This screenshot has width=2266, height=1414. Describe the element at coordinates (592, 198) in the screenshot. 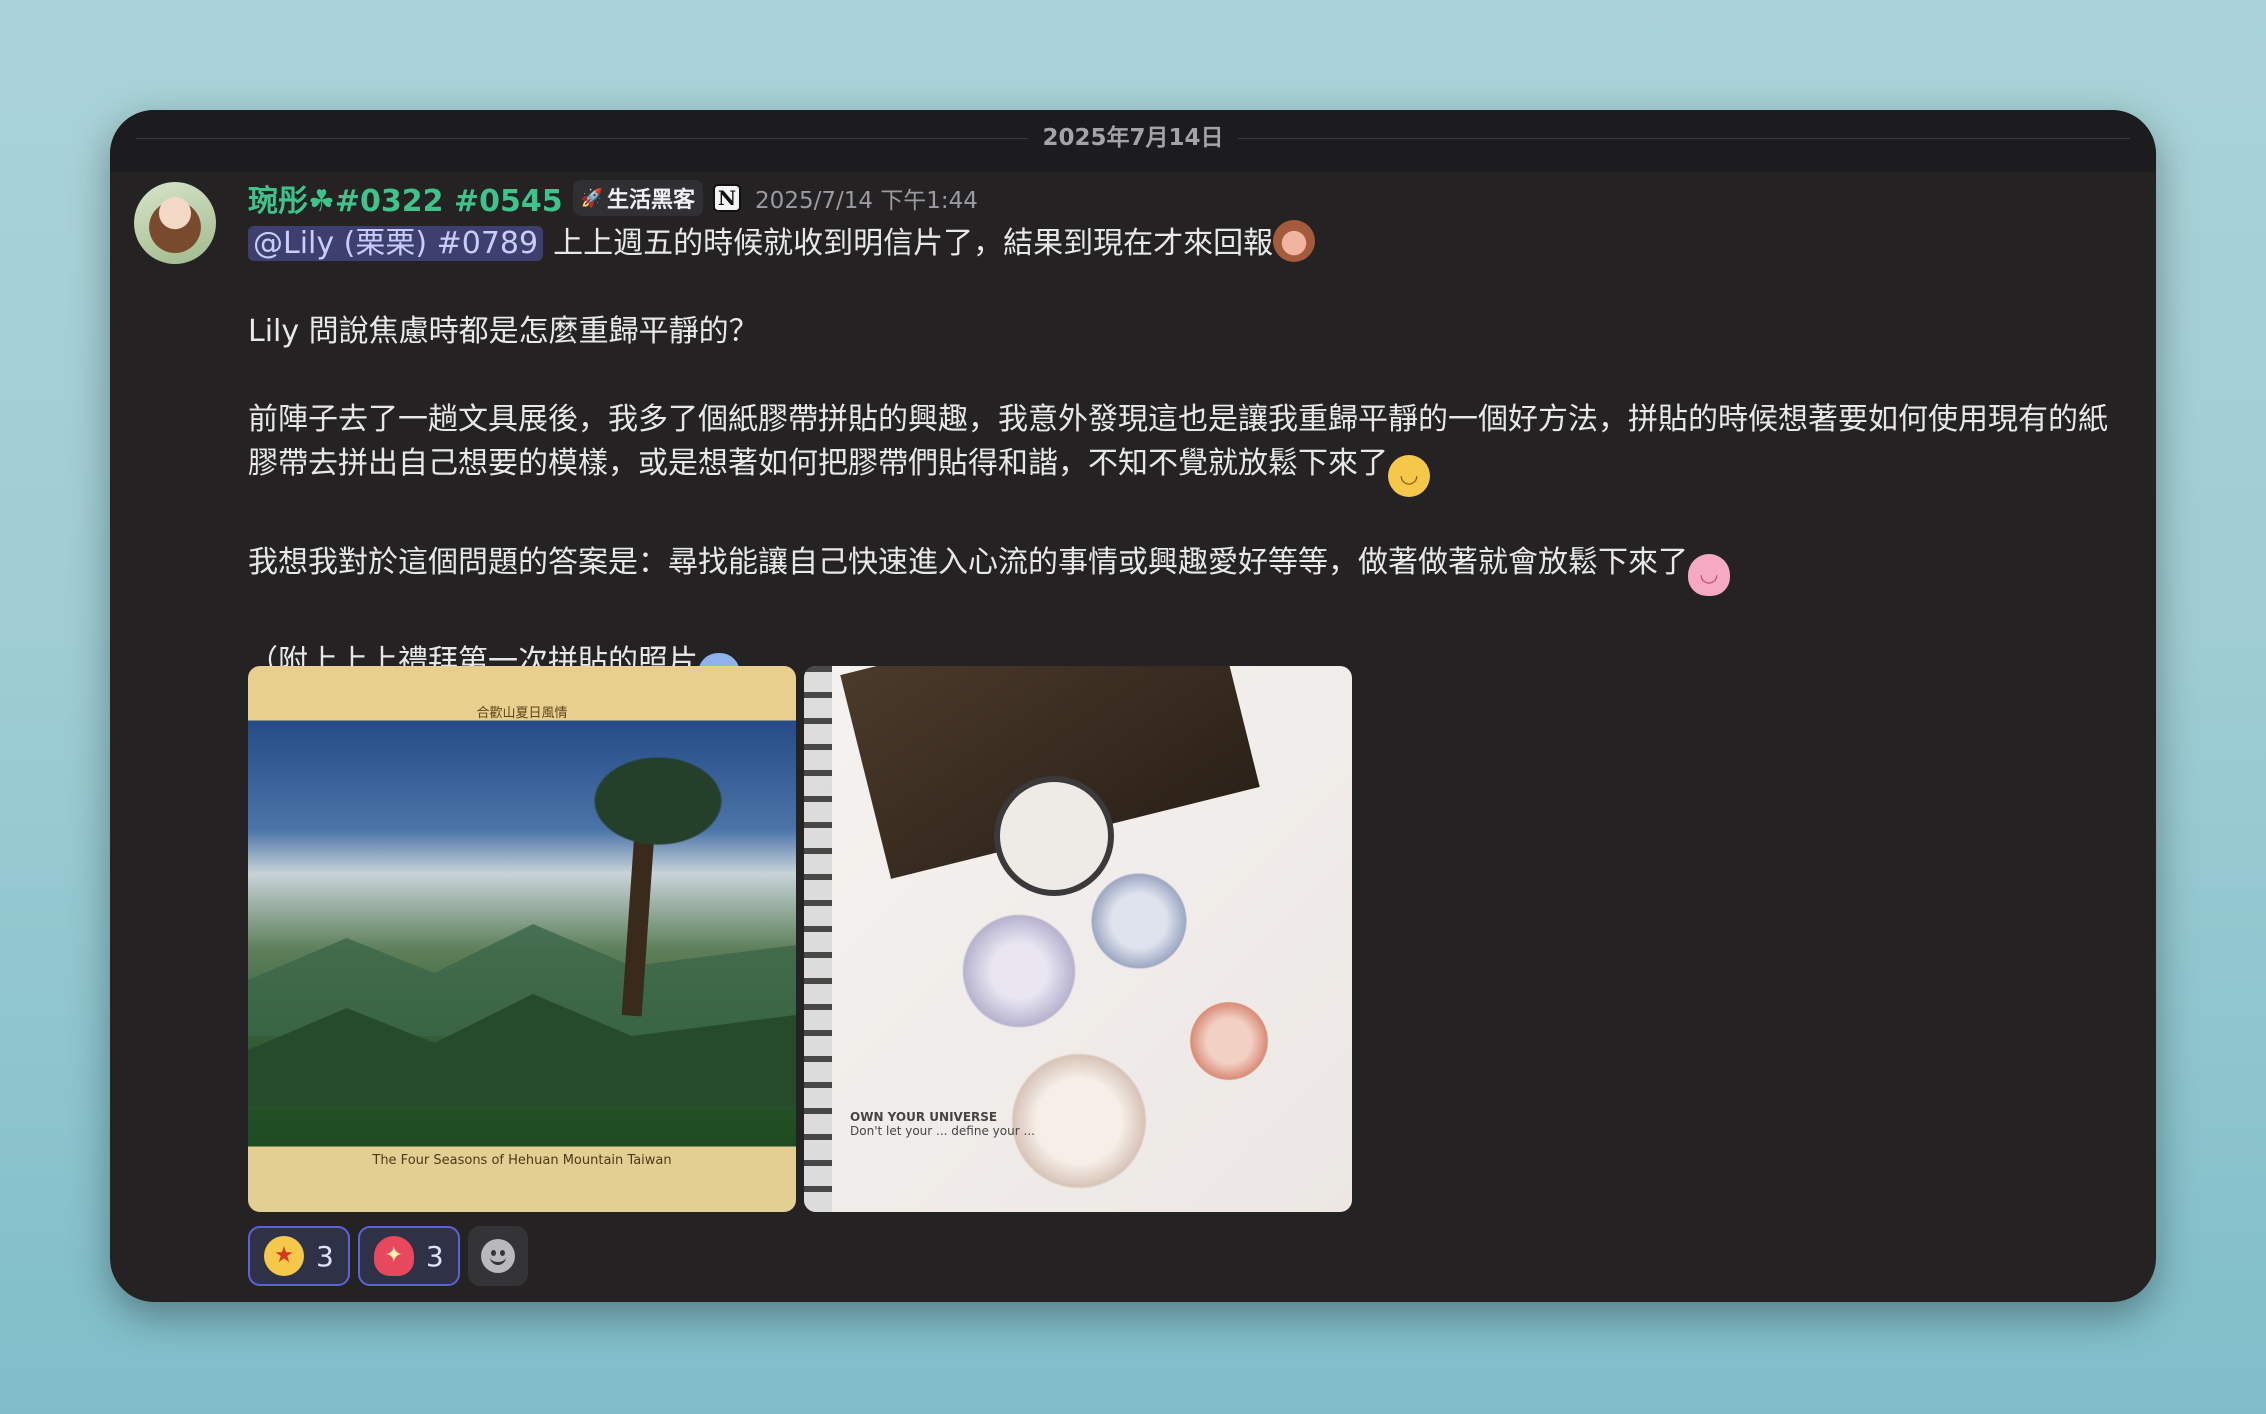

I see `rocket-icon: 🚀` at that location.